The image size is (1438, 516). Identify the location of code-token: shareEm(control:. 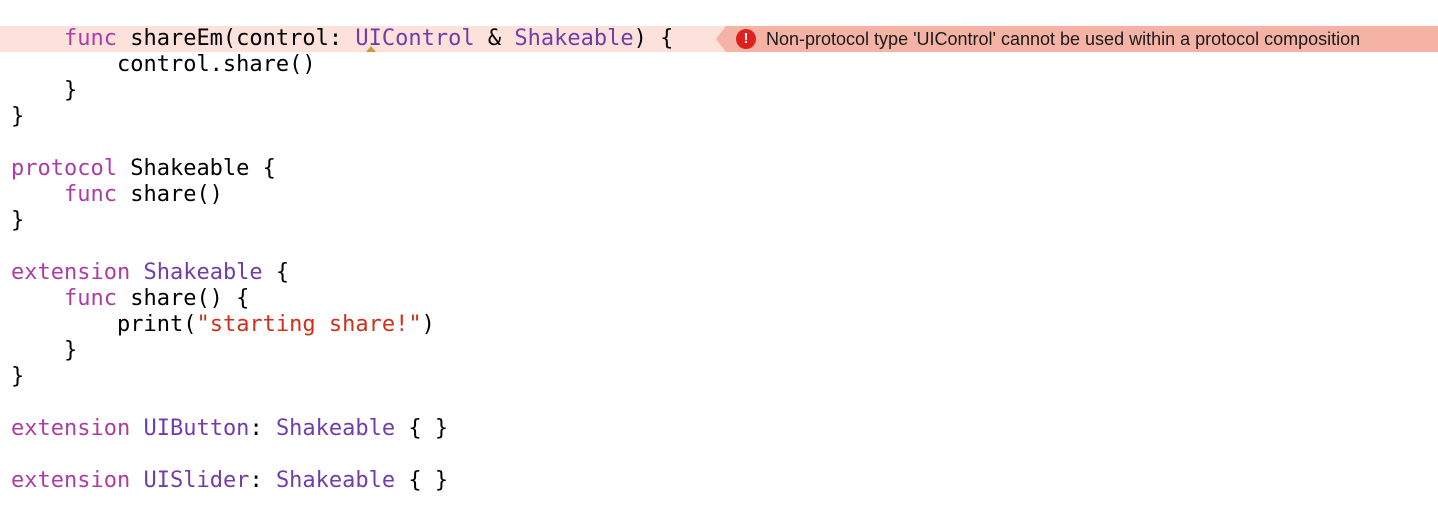
(236, 38).